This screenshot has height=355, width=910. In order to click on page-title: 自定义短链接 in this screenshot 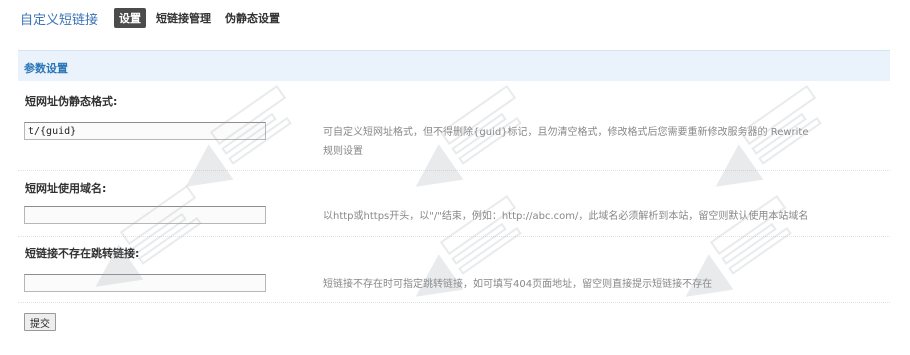, I will do `click(59, 20)`.